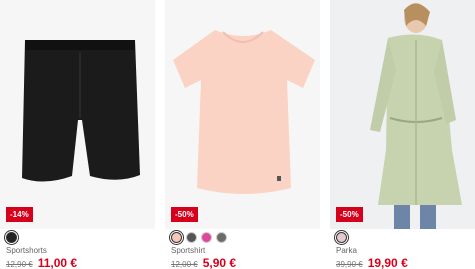  Describe the element at coordinates (26, 250) in the screenshot. I see `product-name: Sportshorts` at that location.